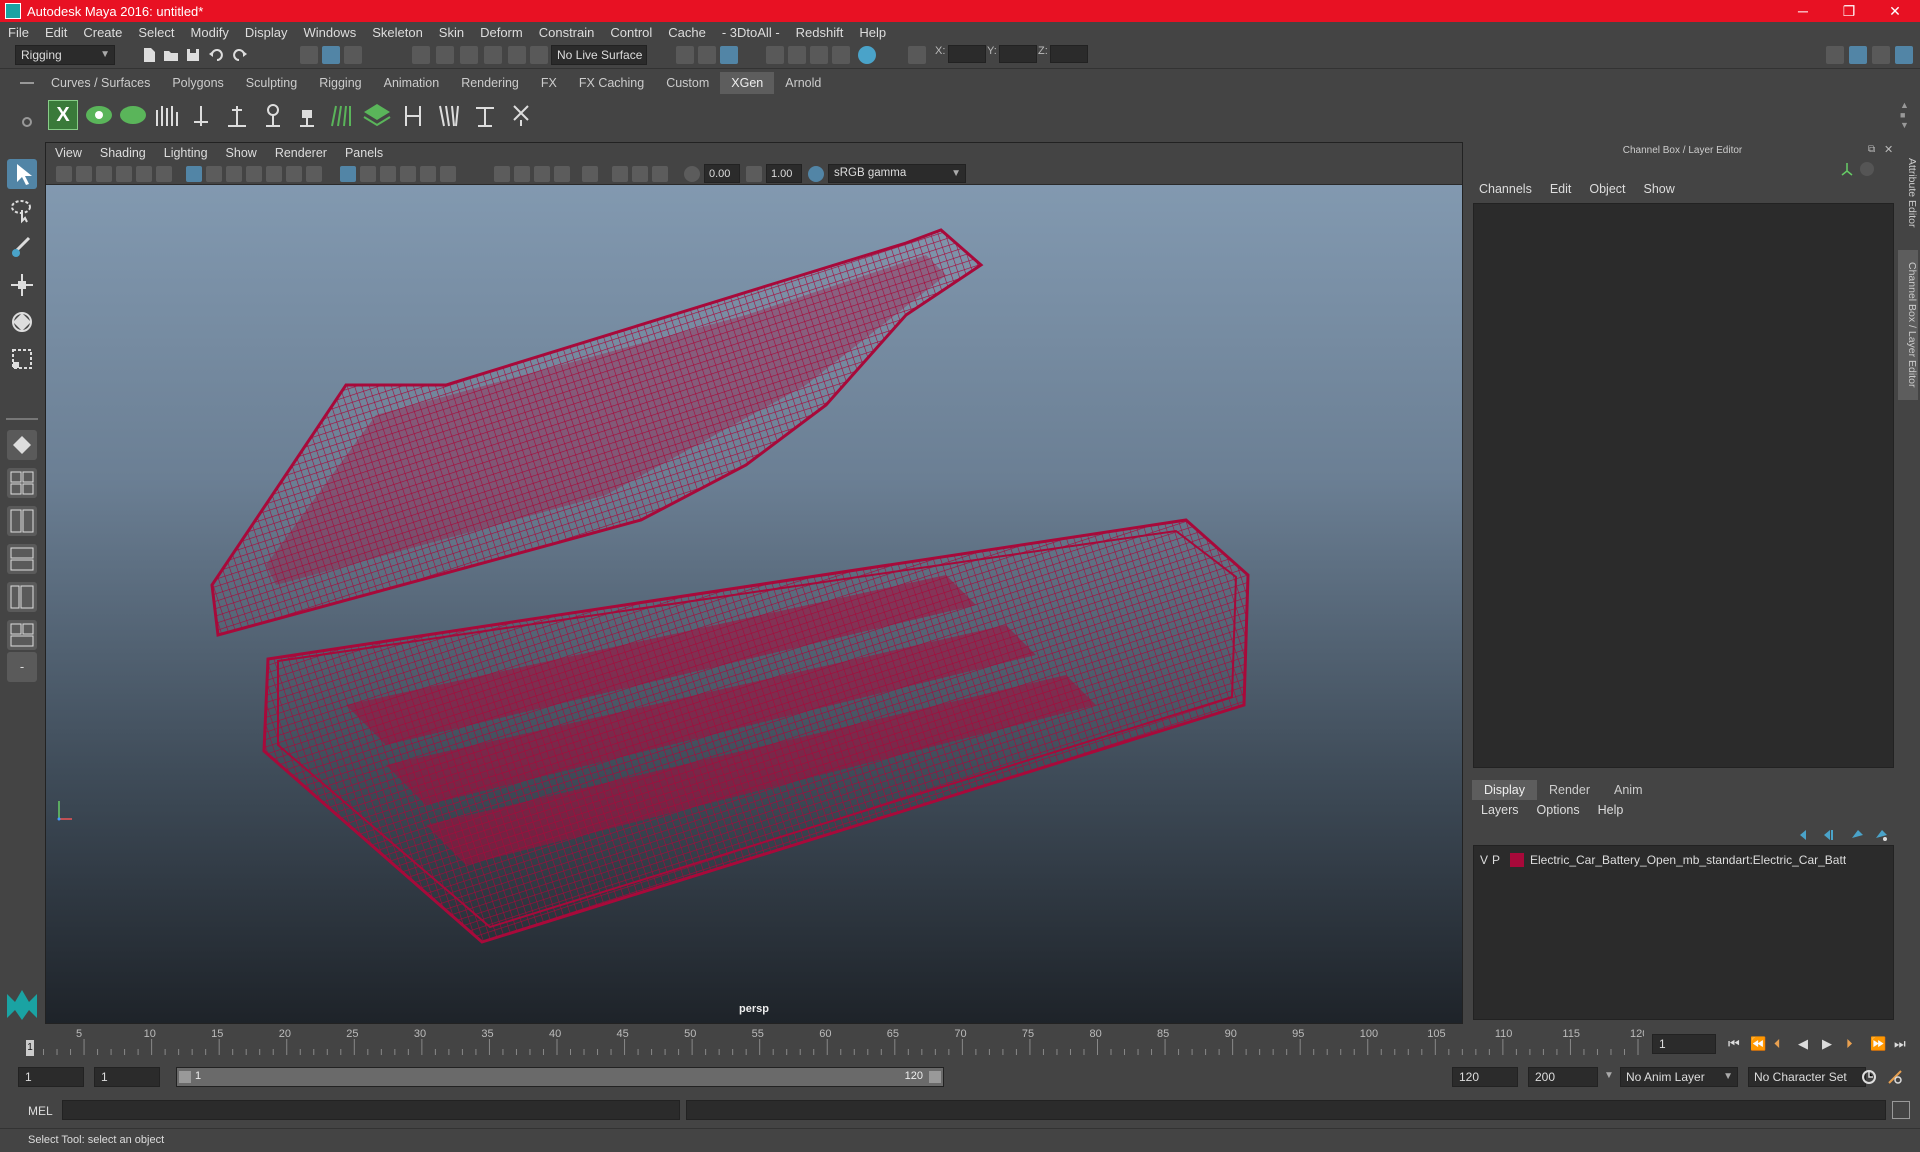  I want to click on snap-surface-icon, so click(517, 55).